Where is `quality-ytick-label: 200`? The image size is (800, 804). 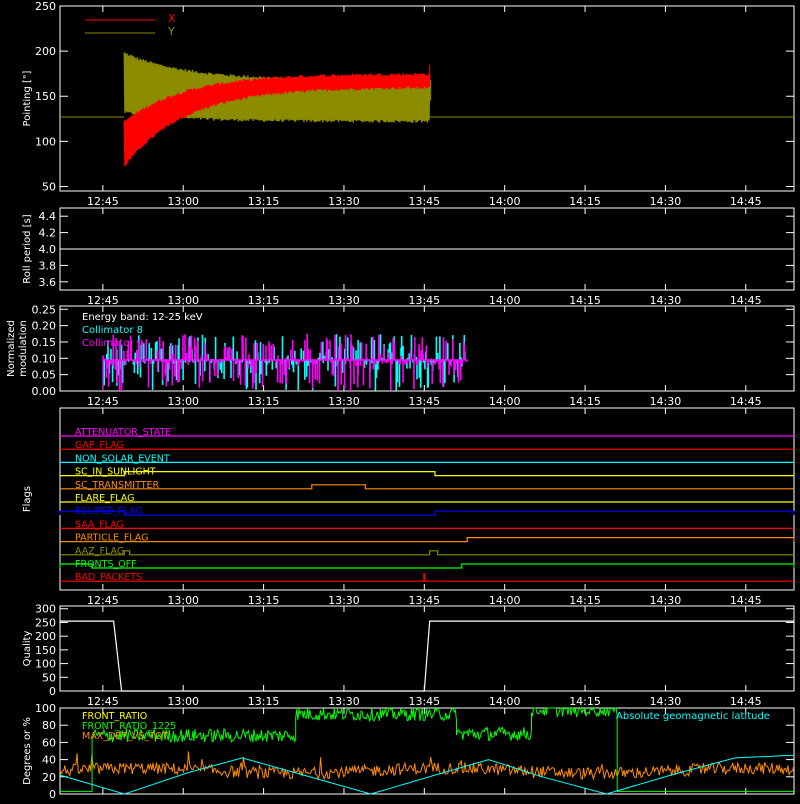
quality-ytick-label: 200 is located at coordinates (45, 636).